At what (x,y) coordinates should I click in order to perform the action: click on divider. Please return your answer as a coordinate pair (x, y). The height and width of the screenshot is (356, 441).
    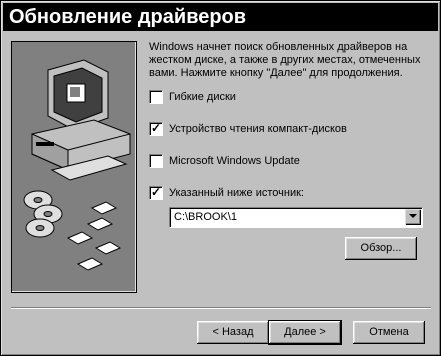
    Looking at the image, I should click on (221, 308).